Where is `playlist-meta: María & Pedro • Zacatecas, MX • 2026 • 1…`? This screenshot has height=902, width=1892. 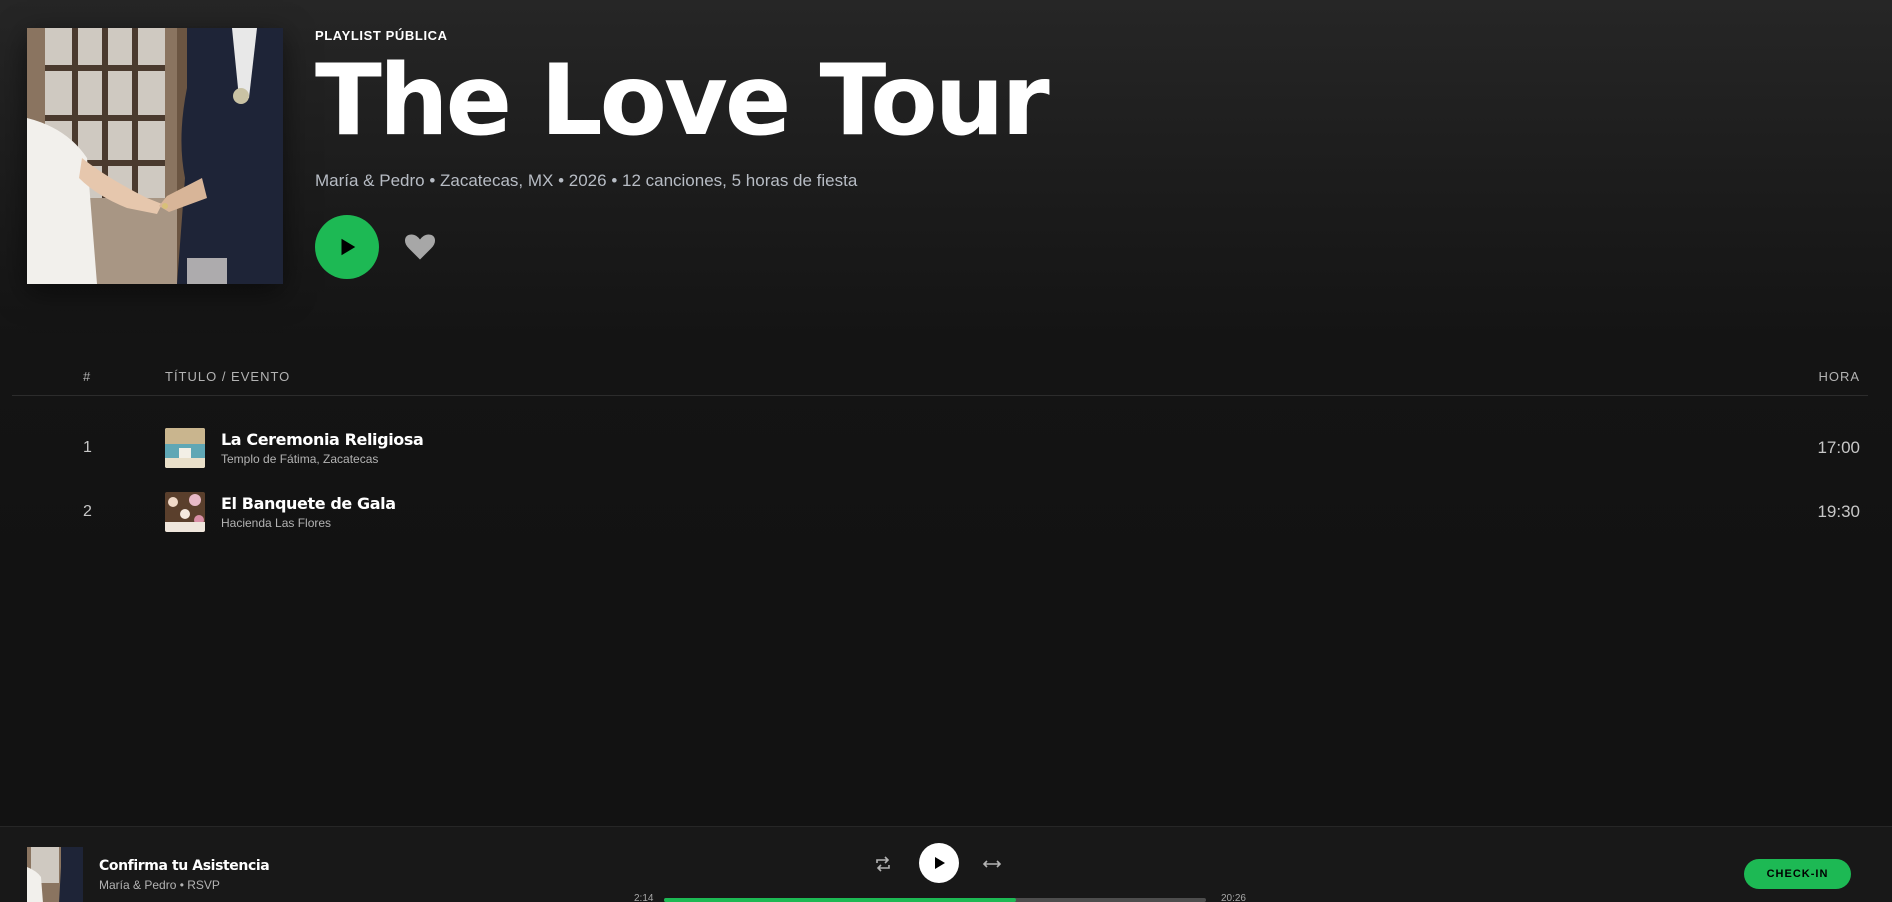 playlist-meta: María & Pedro • Zacatecas, MX • 2026 • 1… is located at coordinates (586, 180).